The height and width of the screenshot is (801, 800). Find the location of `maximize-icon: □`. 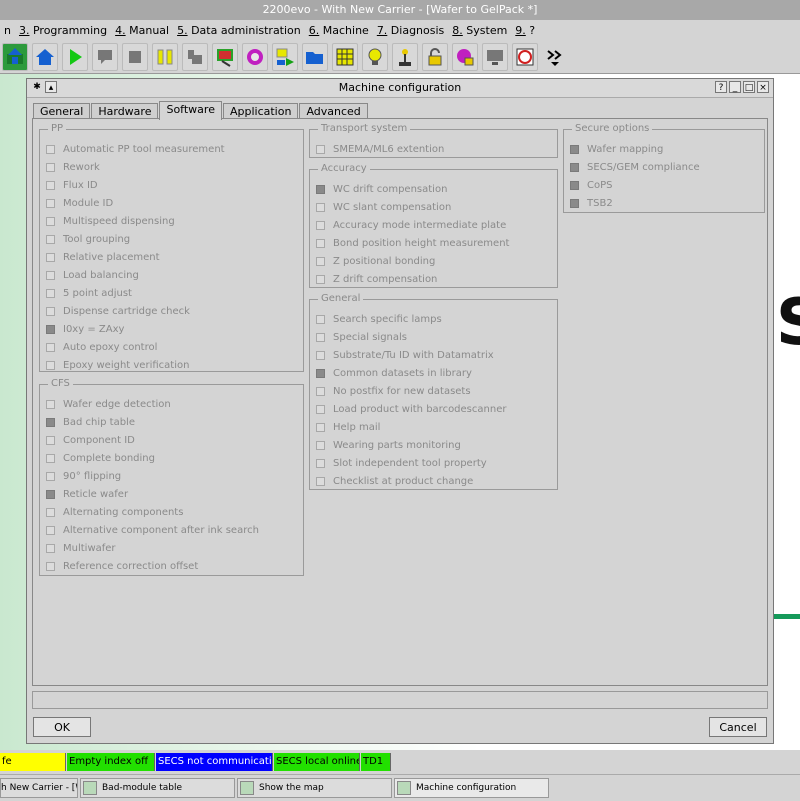

maximize-icon: □ is located at coordinates (749, 87).